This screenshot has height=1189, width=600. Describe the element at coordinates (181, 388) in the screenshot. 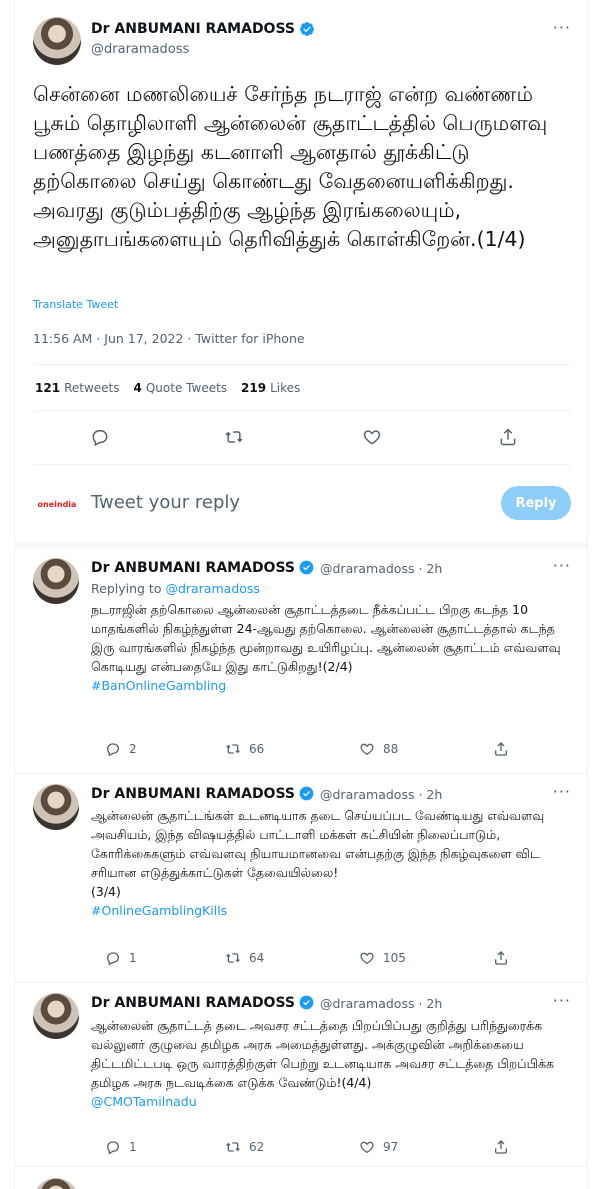

I see `quote-tweets-stat: 4 Quote Tweets` at that location.